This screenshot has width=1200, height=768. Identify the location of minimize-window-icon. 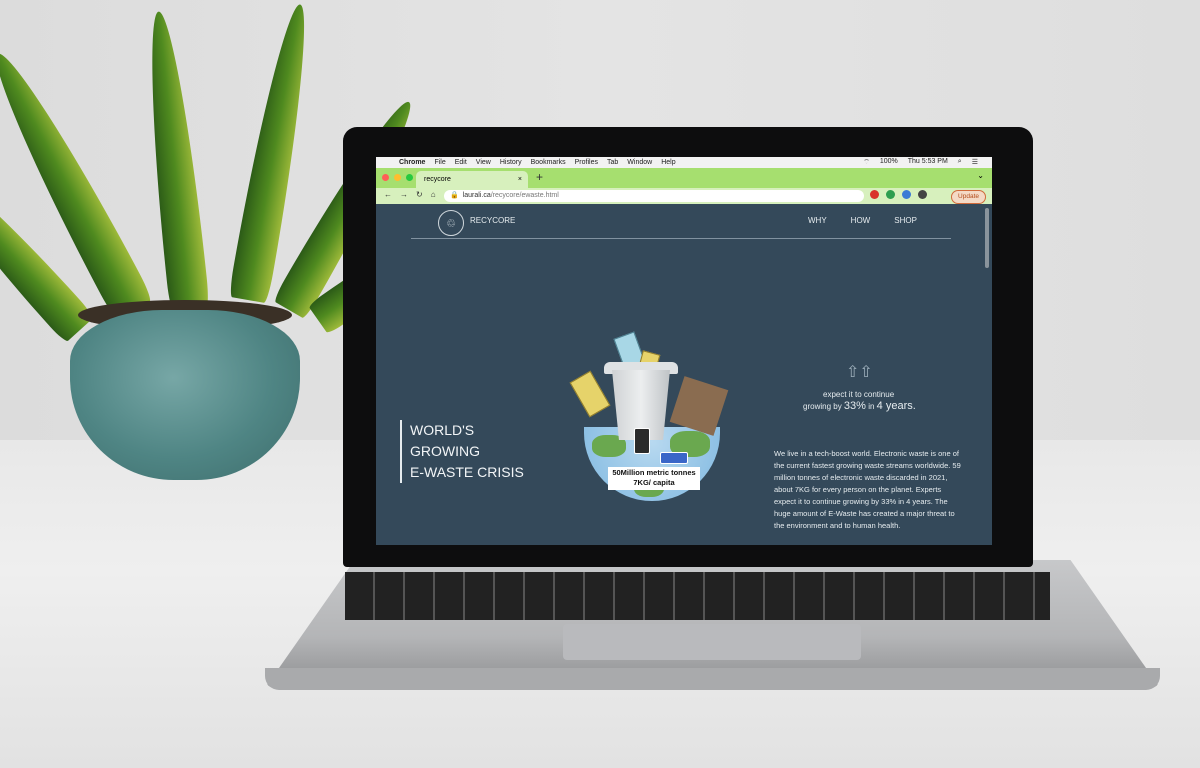
(397, 177).